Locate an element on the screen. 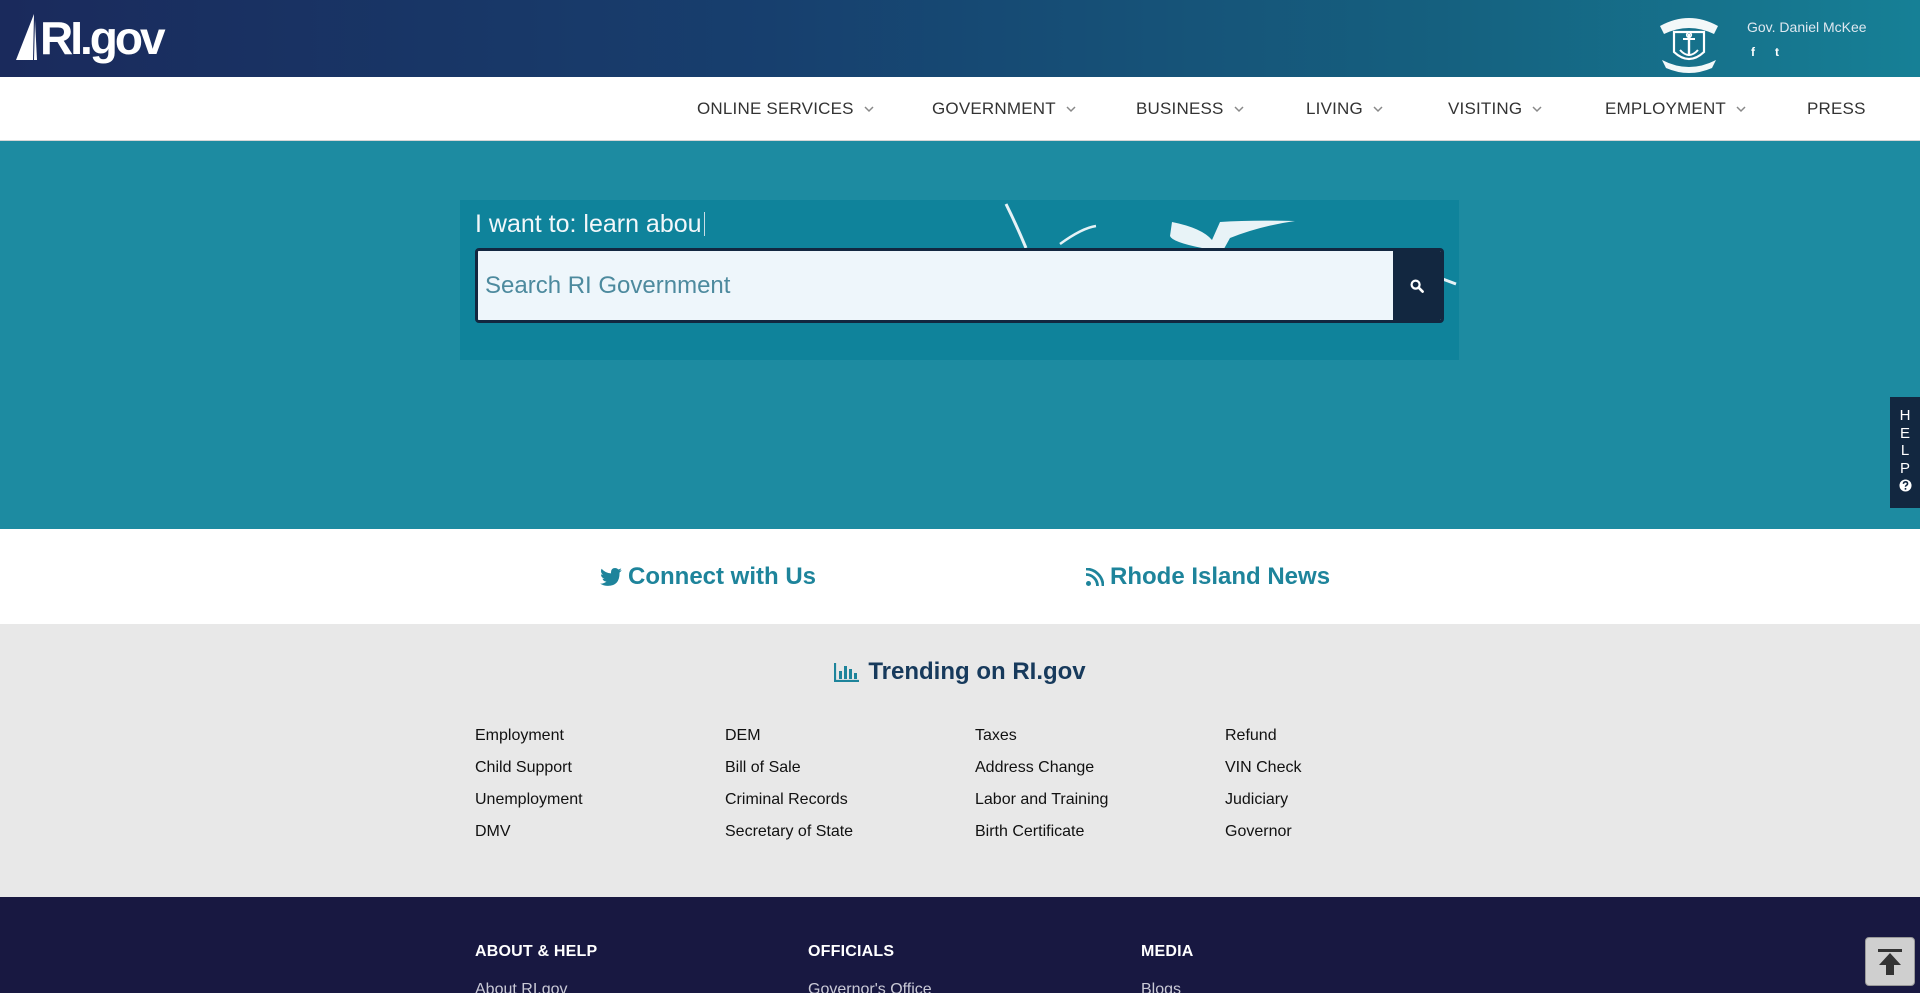  search-panel: I want to: learn abou is located at coordinates (959, 280).